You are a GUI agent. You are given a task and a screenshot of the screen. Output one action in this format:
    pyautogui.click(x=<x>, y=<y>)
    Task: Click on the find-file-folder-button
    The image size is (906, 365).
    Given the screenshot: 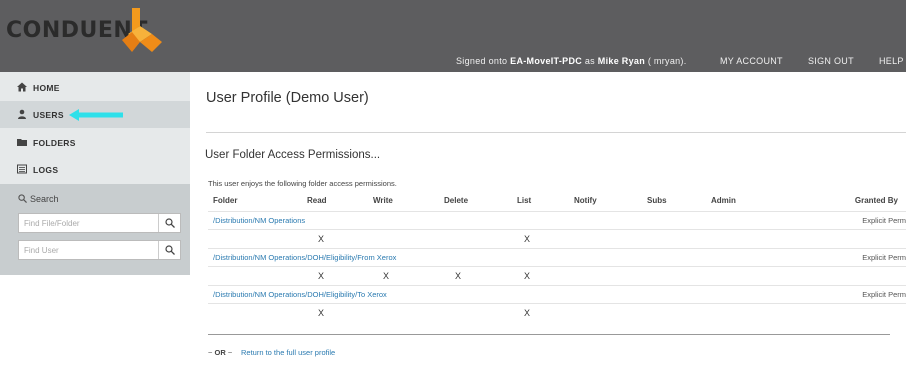 What is the action you would take?
    pyautogui.click(x=169, y=223)
    